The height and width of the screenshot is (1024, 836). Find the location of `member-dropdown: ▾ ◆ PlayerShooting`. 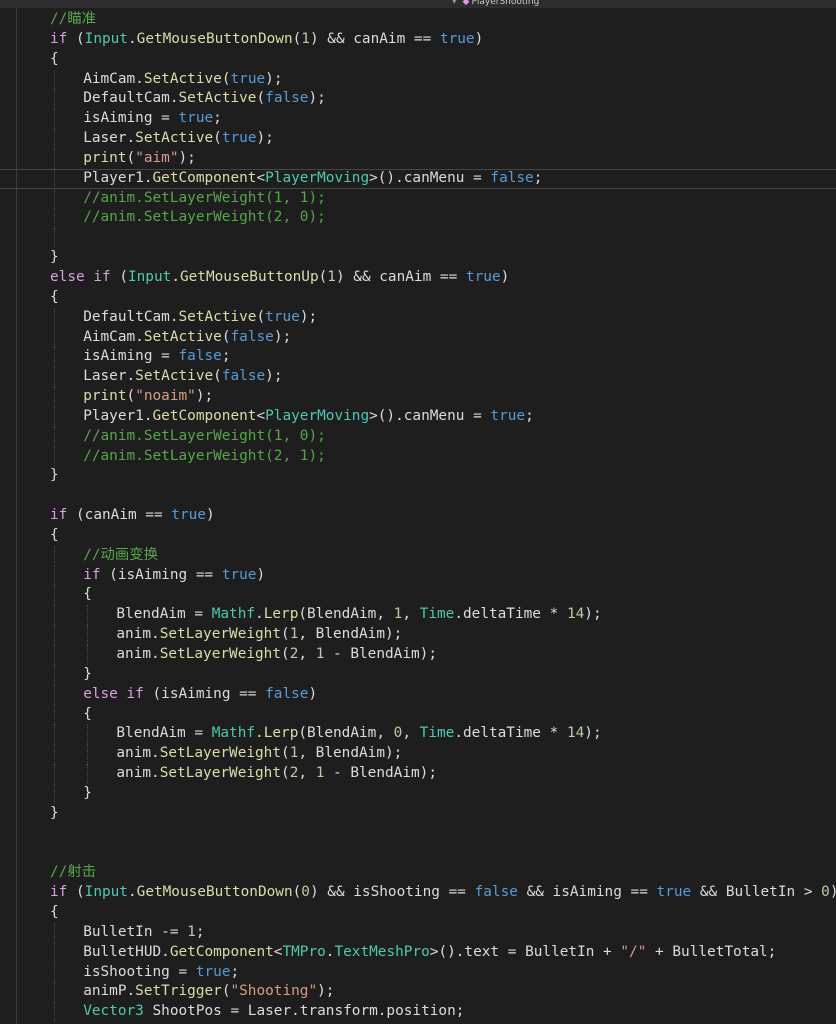

member-dropdown: ▾ ◆ PlayerShooting is located at coordinates (495, 4).